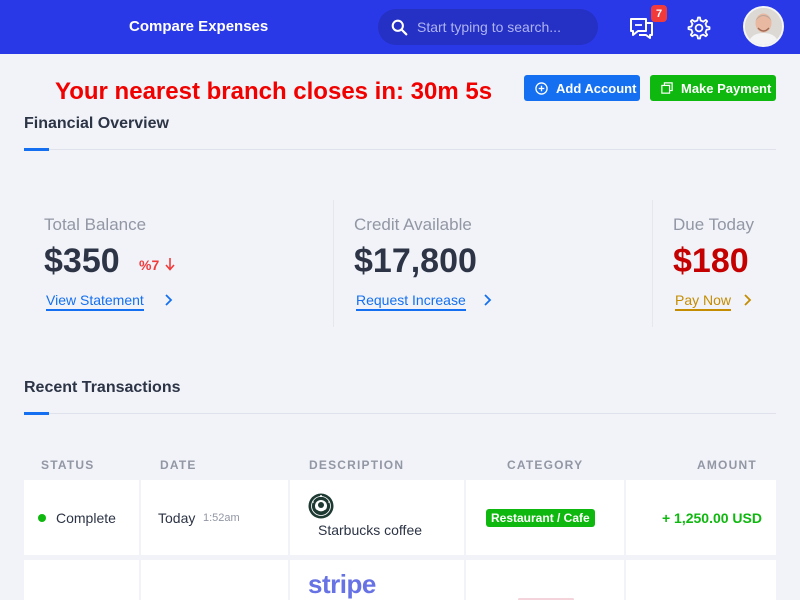  I want to click on description-cell: Starbucks coffee, so click(377, 517).